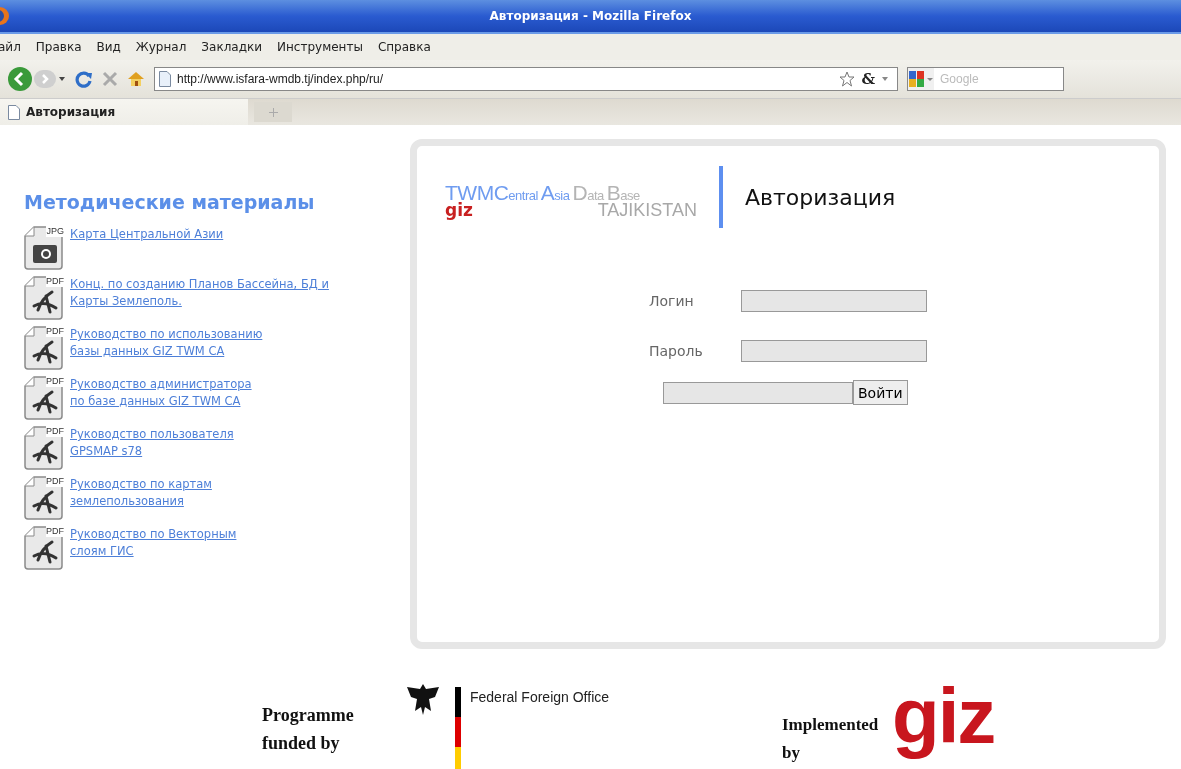 Image resolution: width=1181 pixels, height=769 pixels. What do you see at coordinates (623, 194) in the screenshot?
I see `logo-word: Base` at bounding box center [623, 194].